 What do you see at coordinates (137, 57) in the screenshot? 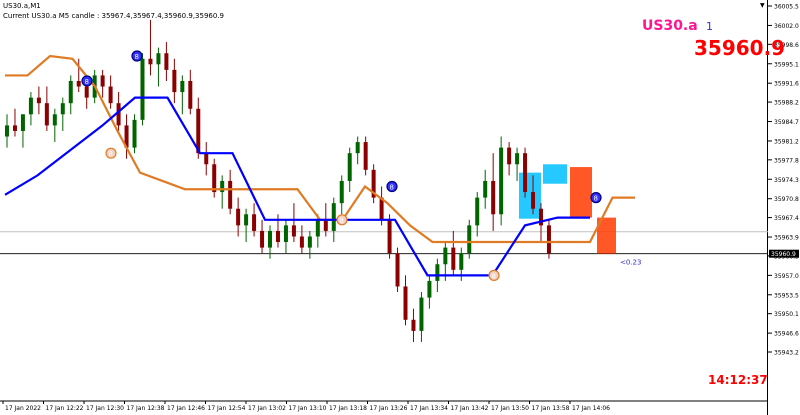
I see `blue-marker-2-label: 8` at bounding box center [137, 57].